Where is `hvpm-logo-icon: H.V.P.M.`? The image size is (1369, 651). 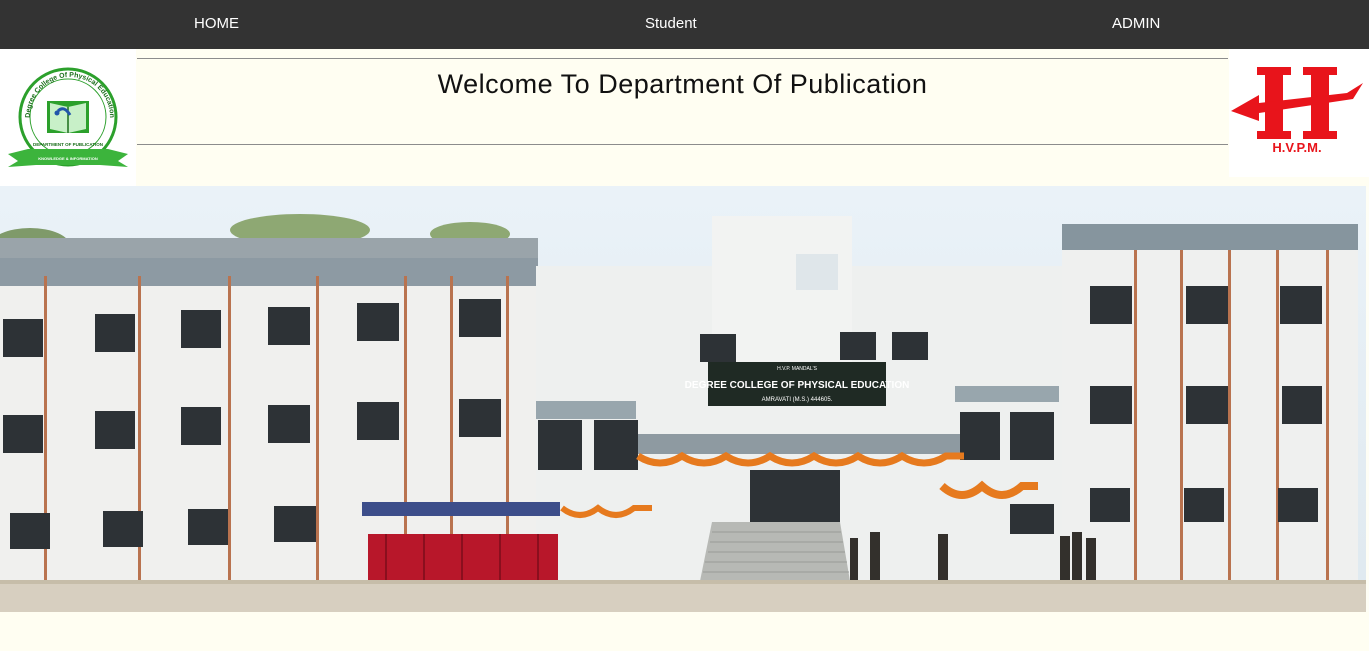 hvpm-logo-icon: H.V.P.M. is located at coordinates (1297, 111).